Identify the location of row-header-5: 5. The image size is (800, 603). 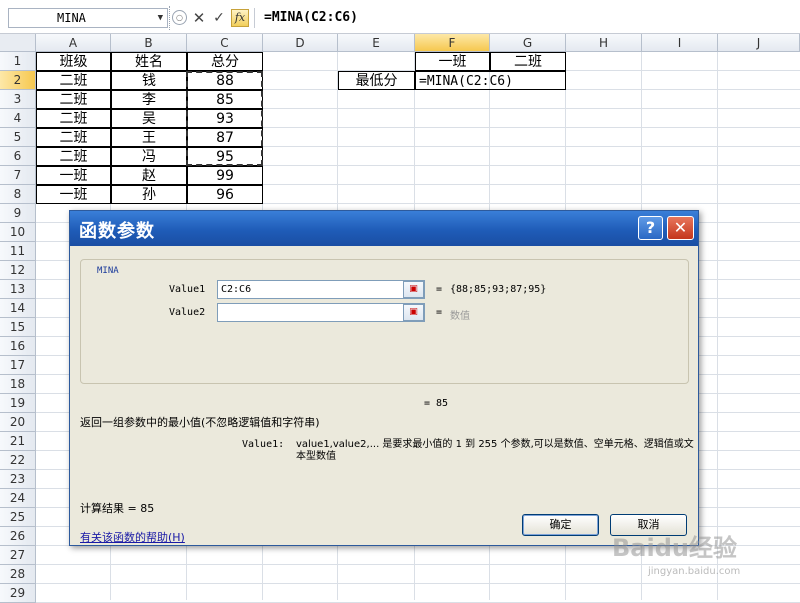
(18, 137).